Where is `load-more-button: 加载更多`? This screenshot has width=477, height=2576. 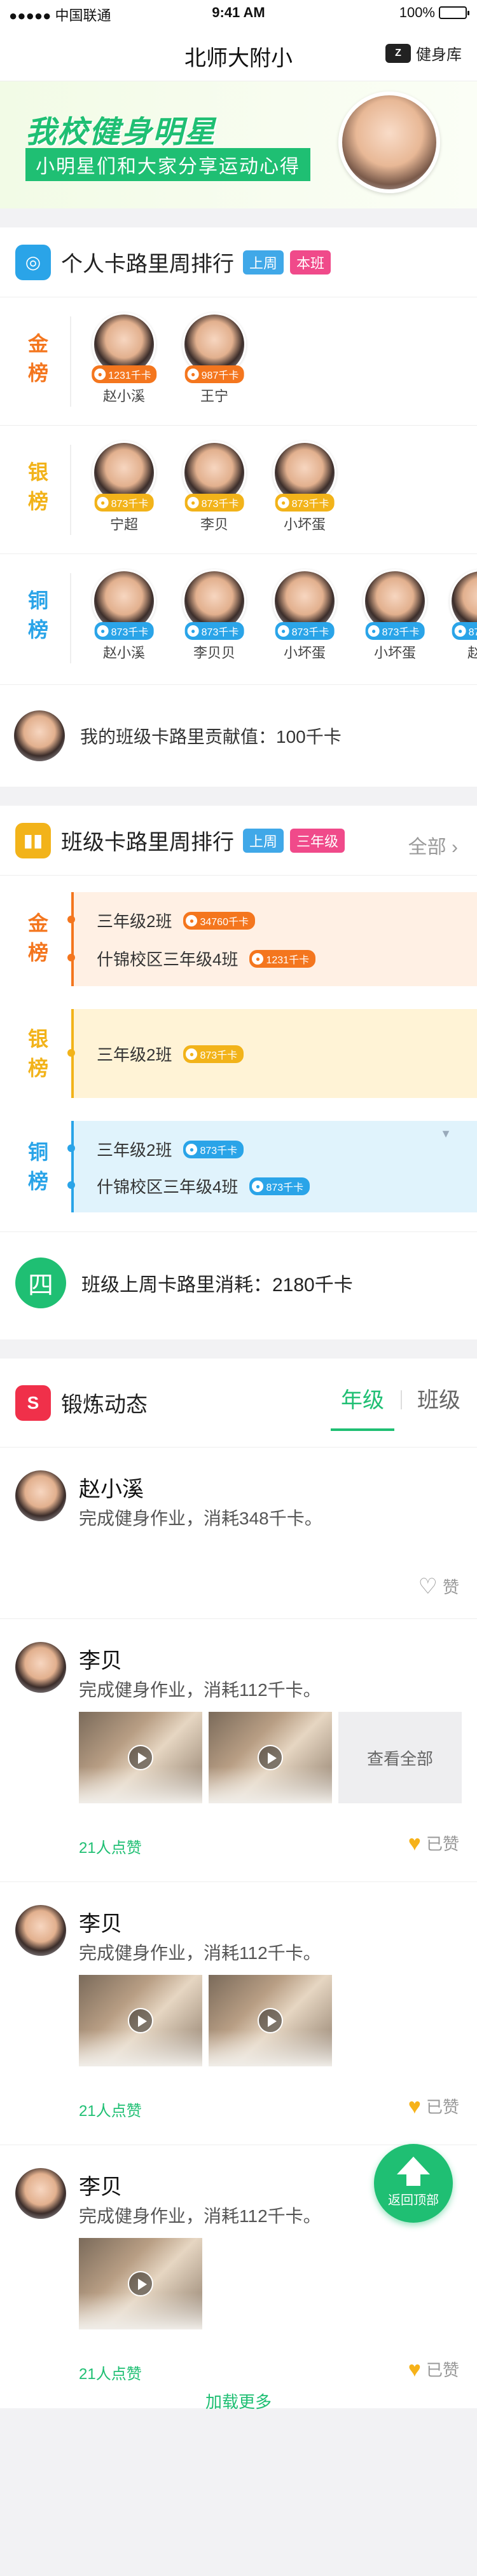
load-more-button: 加载更多 is located at coordinates (238, 2401).